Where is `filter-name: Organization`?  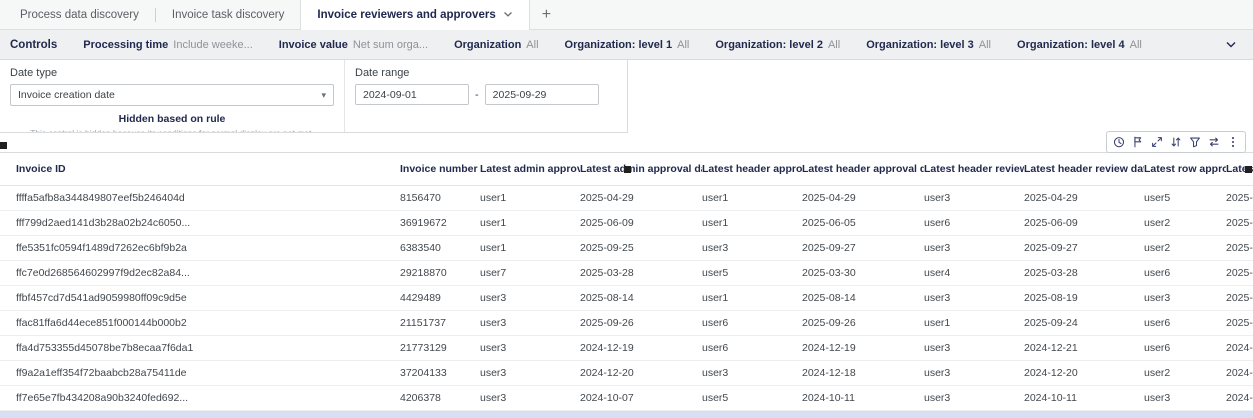
filter-name: Organization is located at coordinates (488, 44).